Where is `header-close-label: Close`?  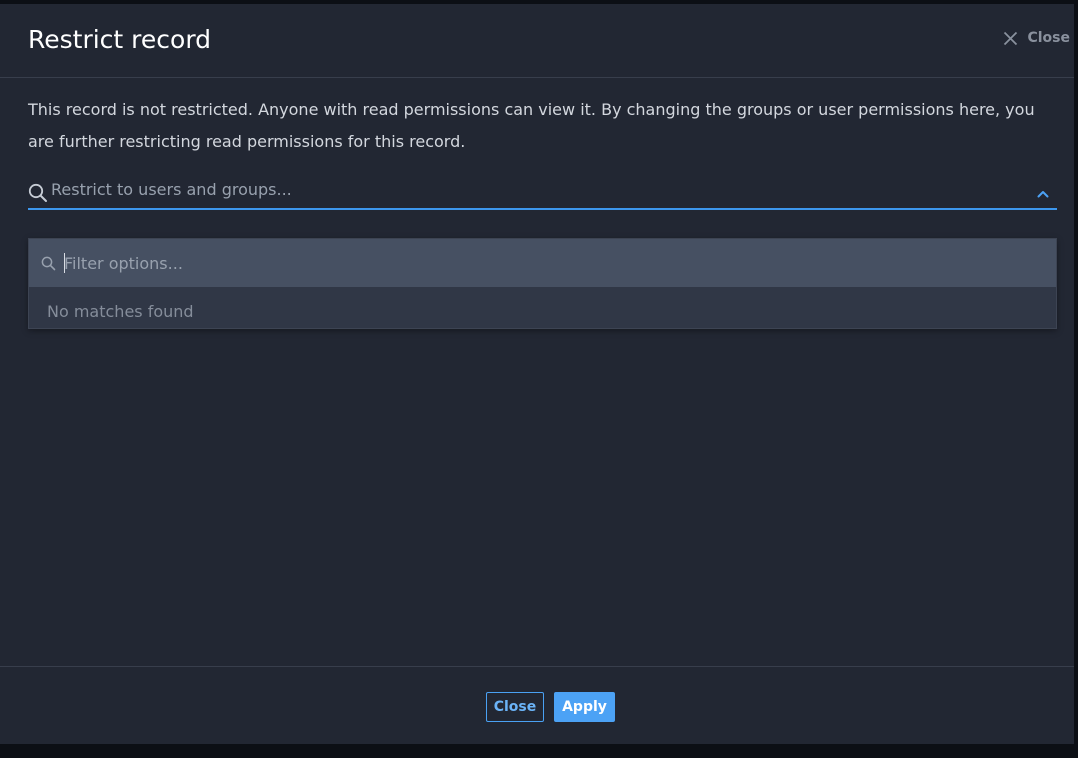
header-close-label: Close is located at coordinates (1048, 38).